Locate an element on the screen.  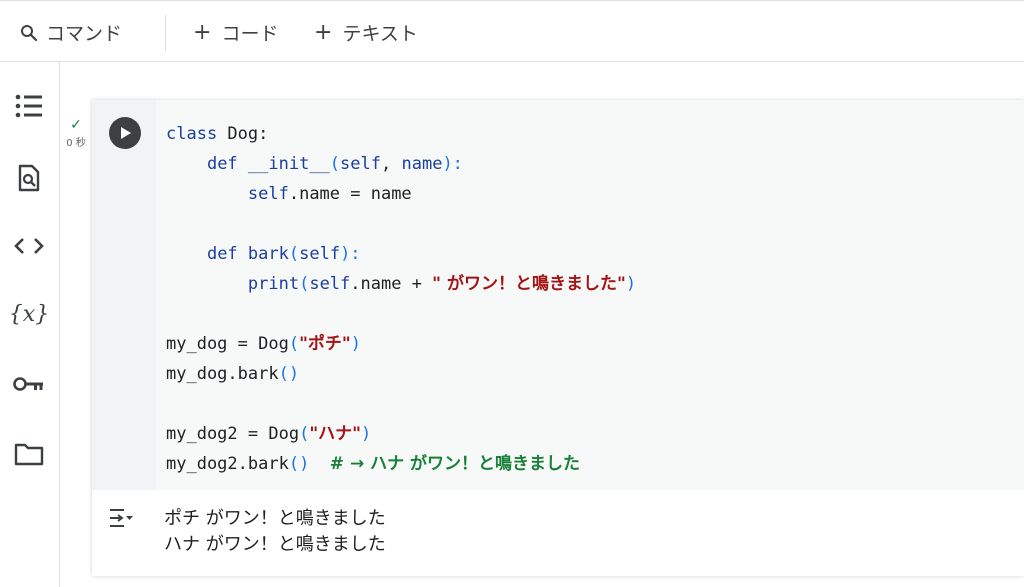
command-label: コマンド is located at coordinates (84, 34).